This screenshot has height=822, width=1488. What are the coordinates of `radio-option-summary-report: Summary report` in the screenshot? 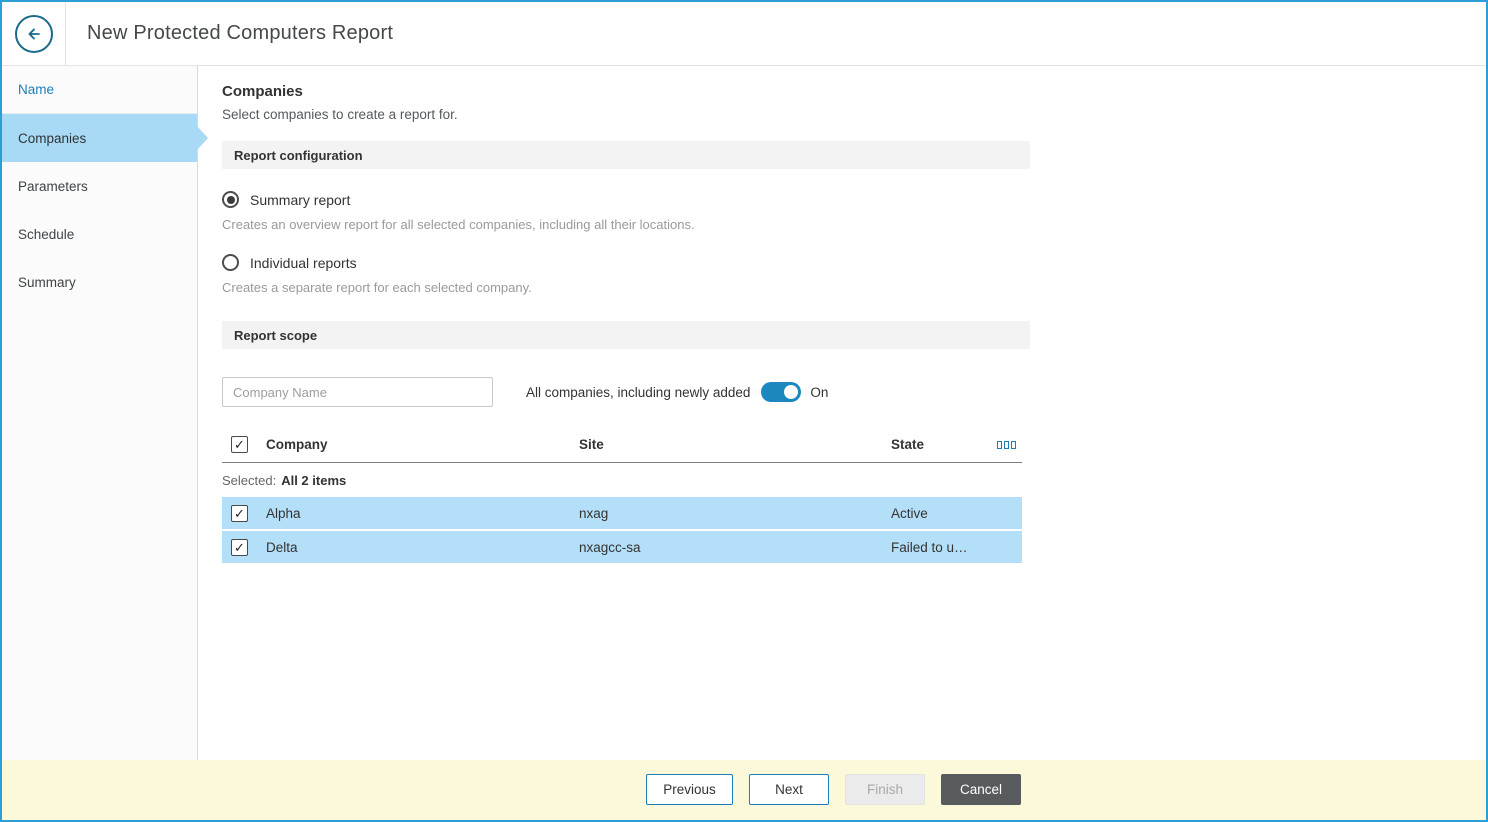 It's located at (854, 199).